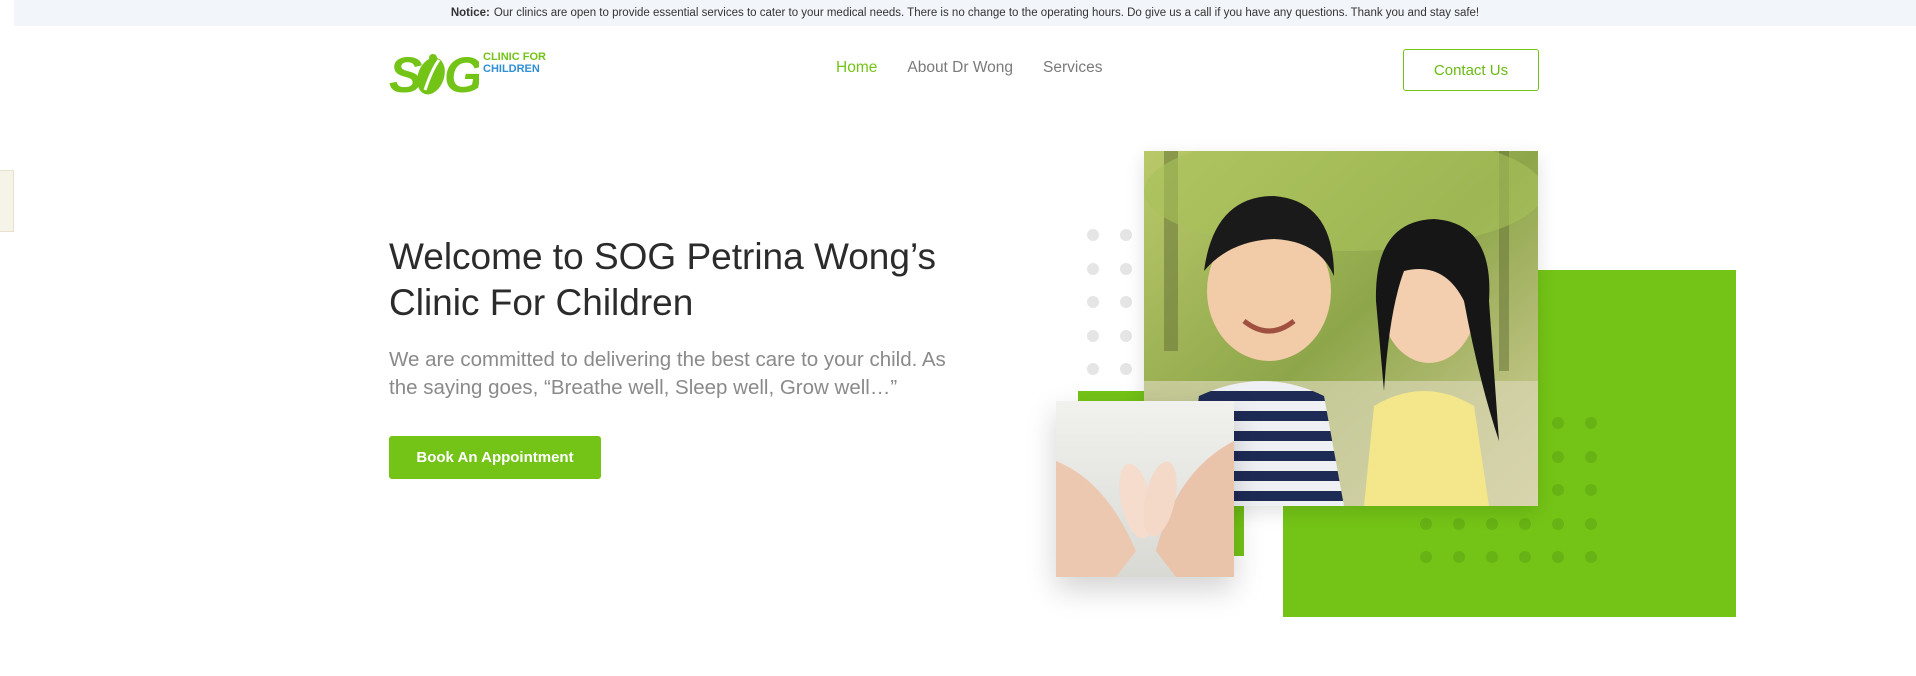  Describe the element at coordinates (495, 457) in the screenshot. I see `book-appointment-button: Book An Appointment` at that location.